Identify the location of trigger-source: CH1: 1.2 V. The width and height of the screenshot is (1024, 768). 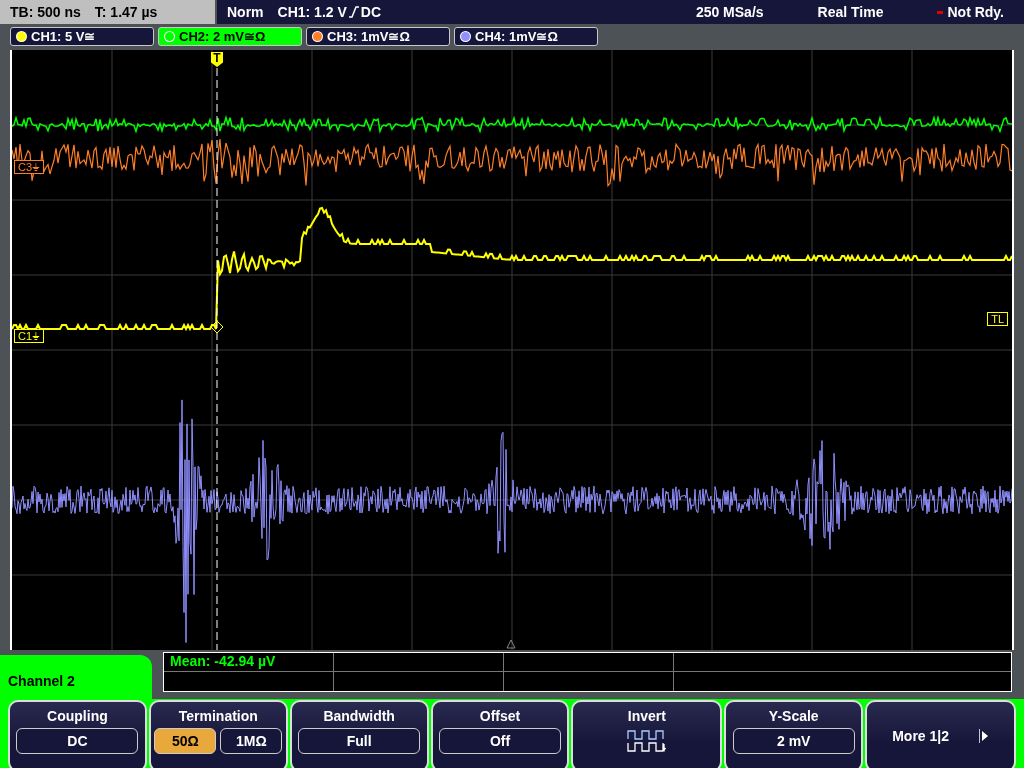
(312, 12).